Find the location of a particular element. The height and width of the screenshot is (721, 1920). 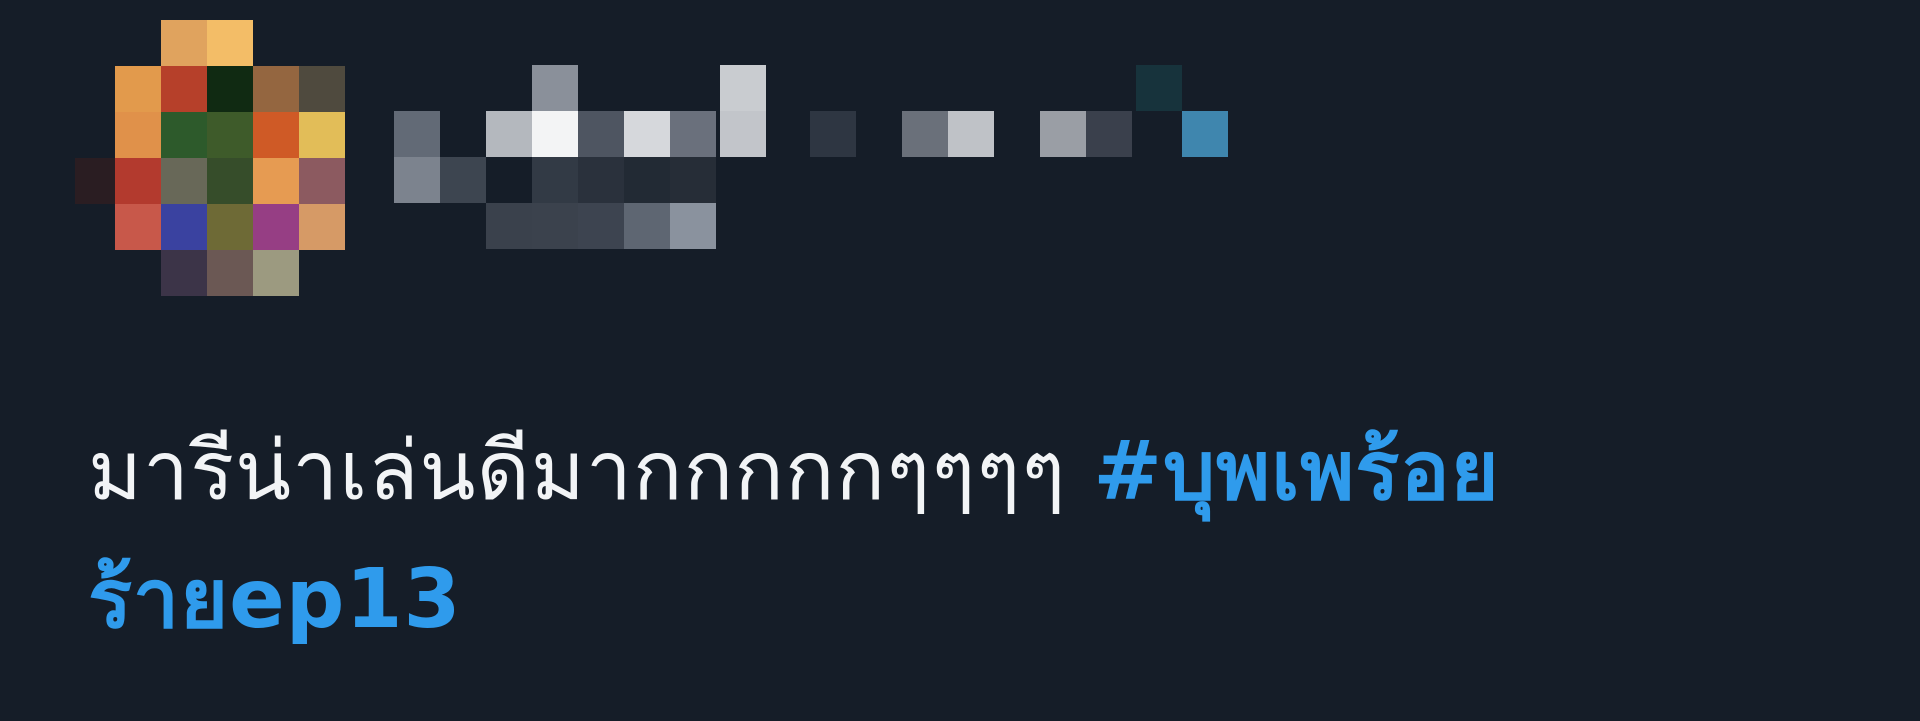

avatar is located at coordinates (215, 162).